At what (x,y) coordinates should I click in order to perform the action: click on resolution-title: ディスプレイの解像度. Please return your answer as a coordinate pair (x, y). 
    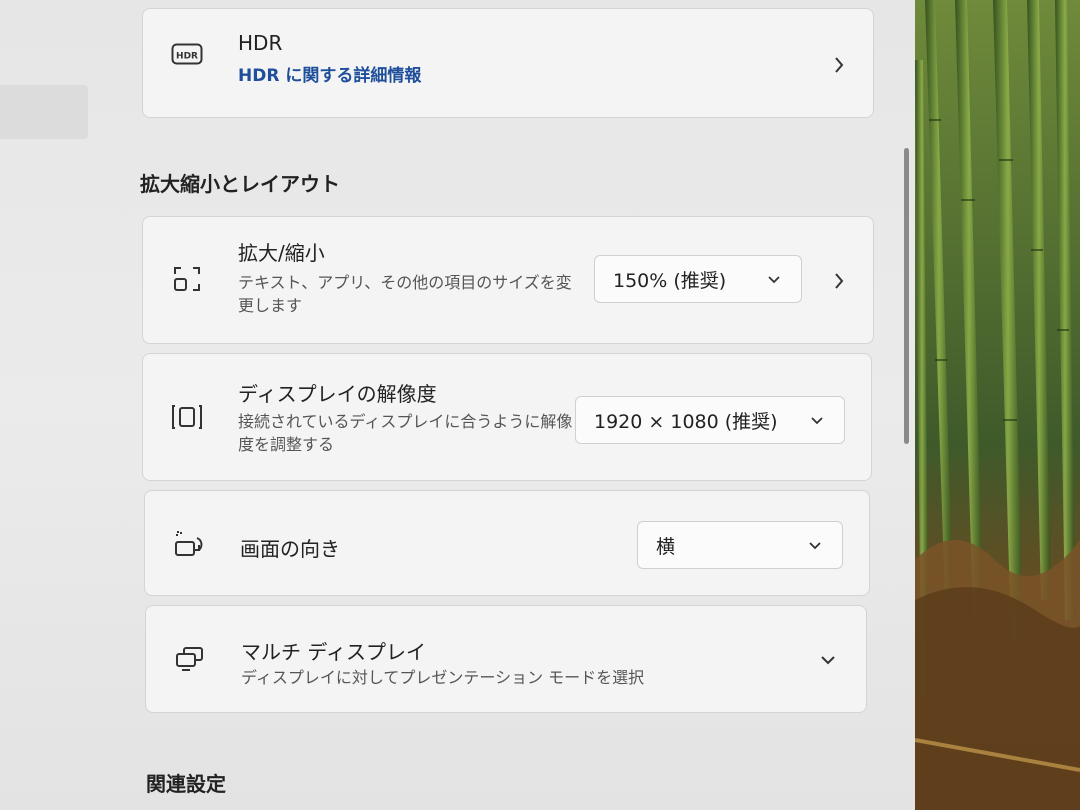
    Looking at the image, I should click on (337, 394).